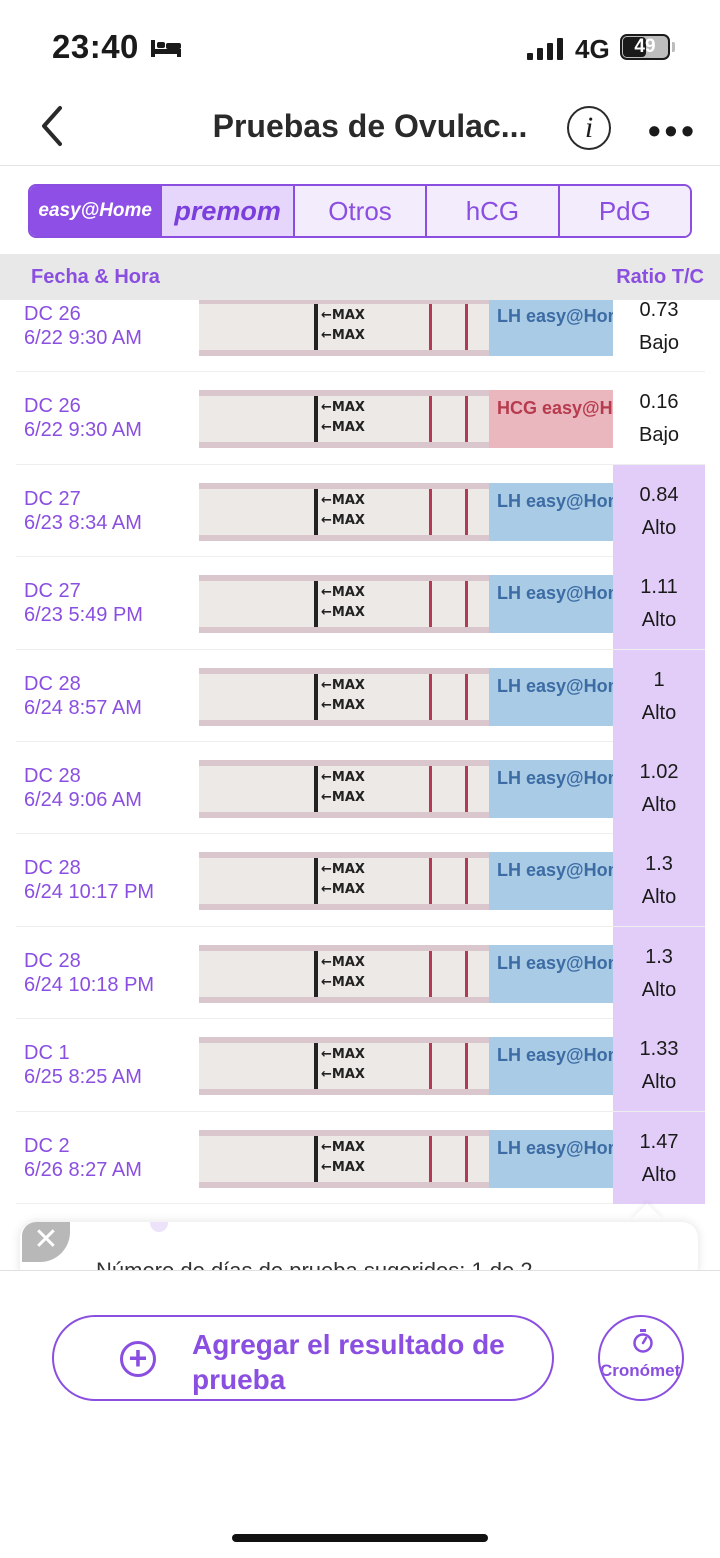 The width and height of the screenshot is (720, 1558). Describe the element at coordinates (138, 1359) in the screenshot. I see `plus-circle-icon: +` at that location.